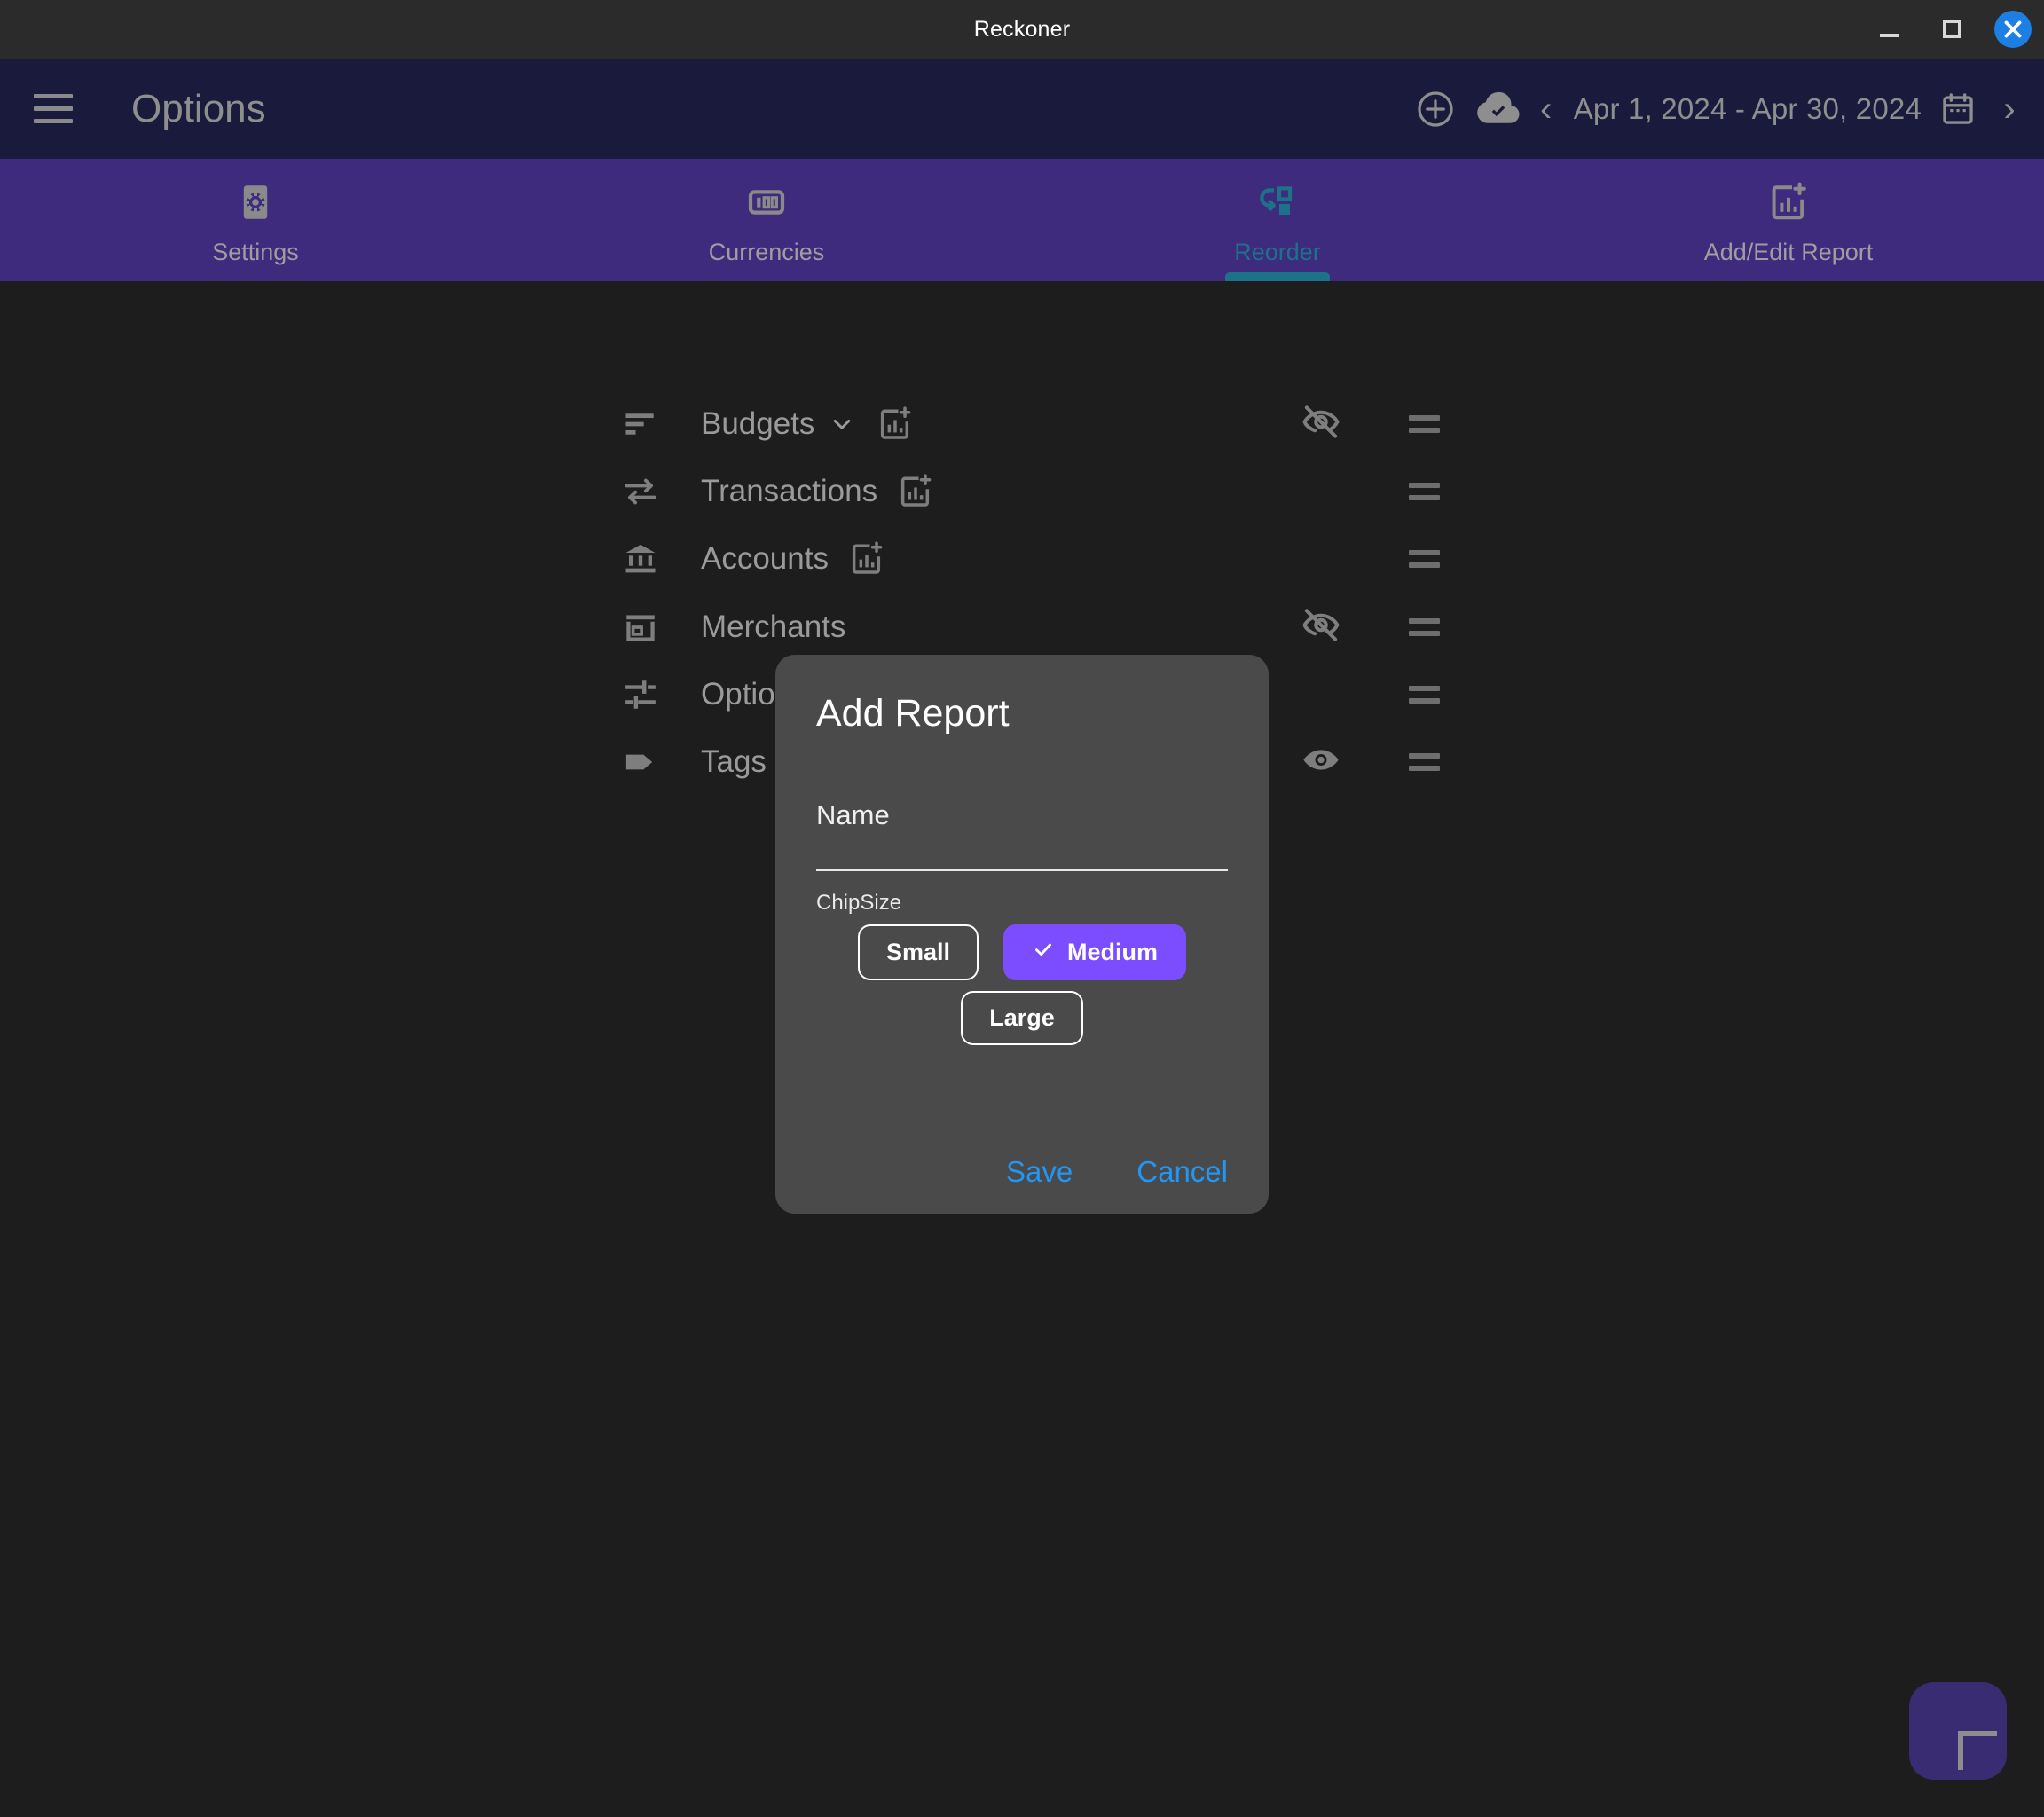 The height and width of the screenshot is (1817, 2044). What do you see at coordinates (1033, 491) in the screenshot?
I see `table-row: Transactions` at bounding box center [1033, 491].